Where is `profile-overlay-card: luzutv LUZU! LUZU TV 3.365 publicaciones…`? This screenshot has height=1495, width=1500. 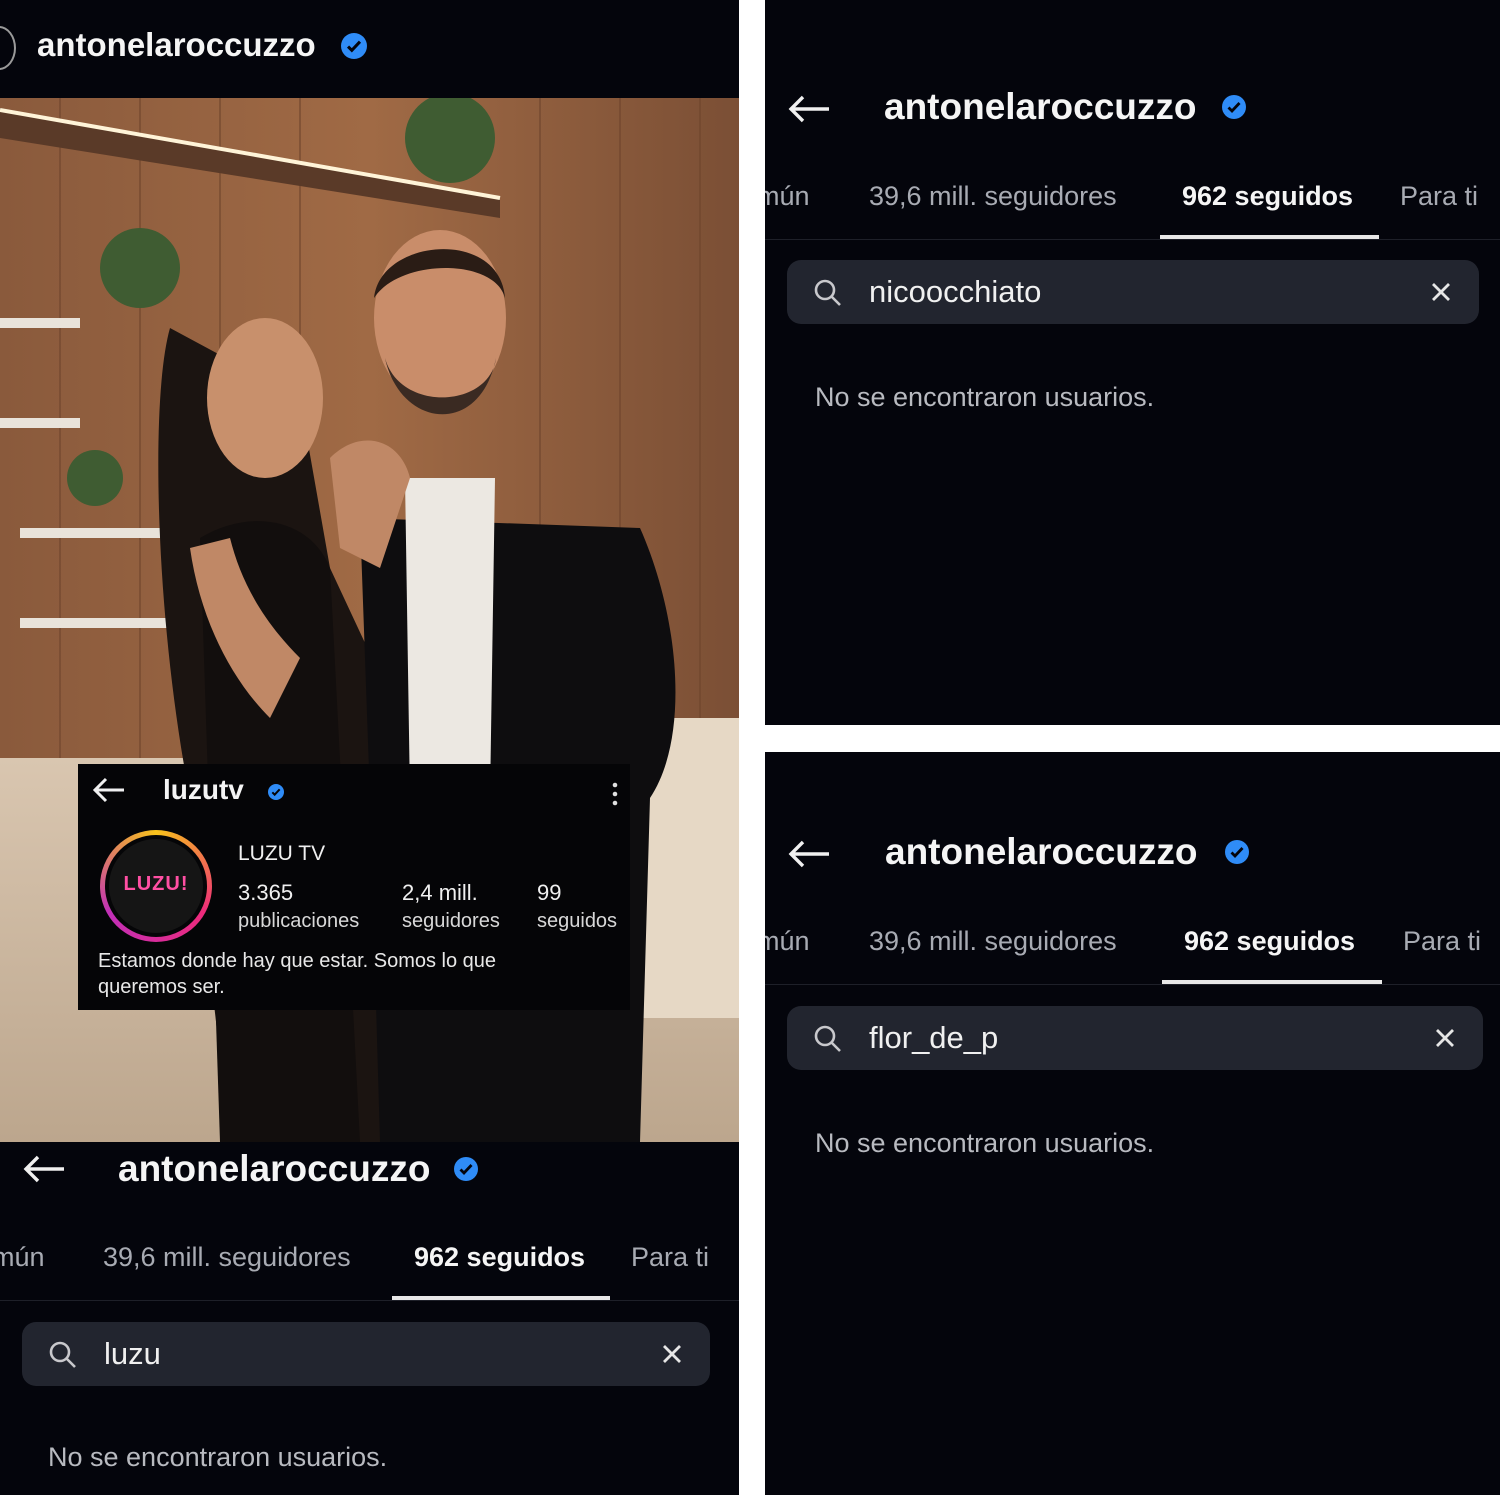 profile-overlay-card: luzutv LUZU! LUZU TV 3.365 publicaciones… is located at coordinates (354, 887).